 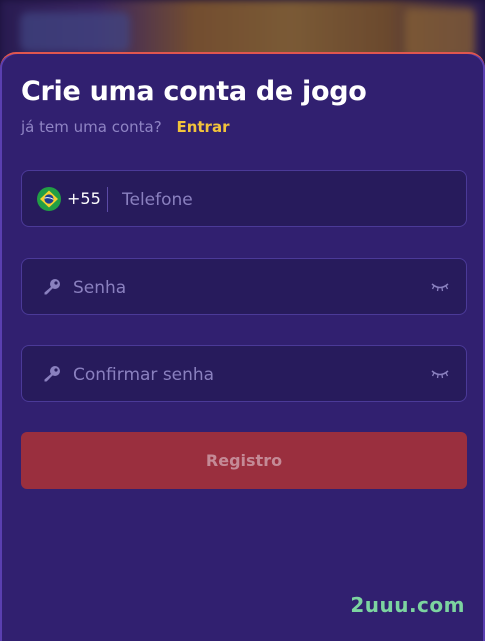 I want to click on field-divider, so click(x=107, y=199).